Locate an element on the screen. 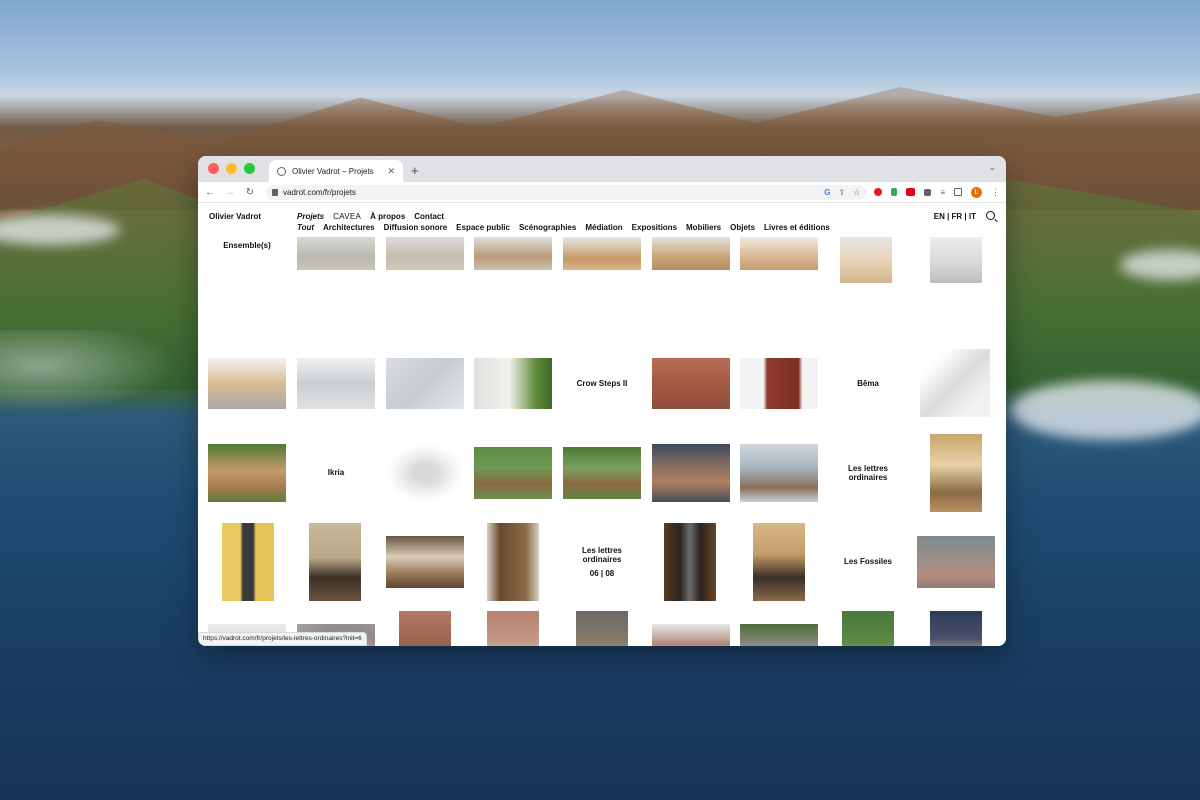 This screenshot has width=1200, height=800. side-panel-icon is located at coordinates (958, 192).